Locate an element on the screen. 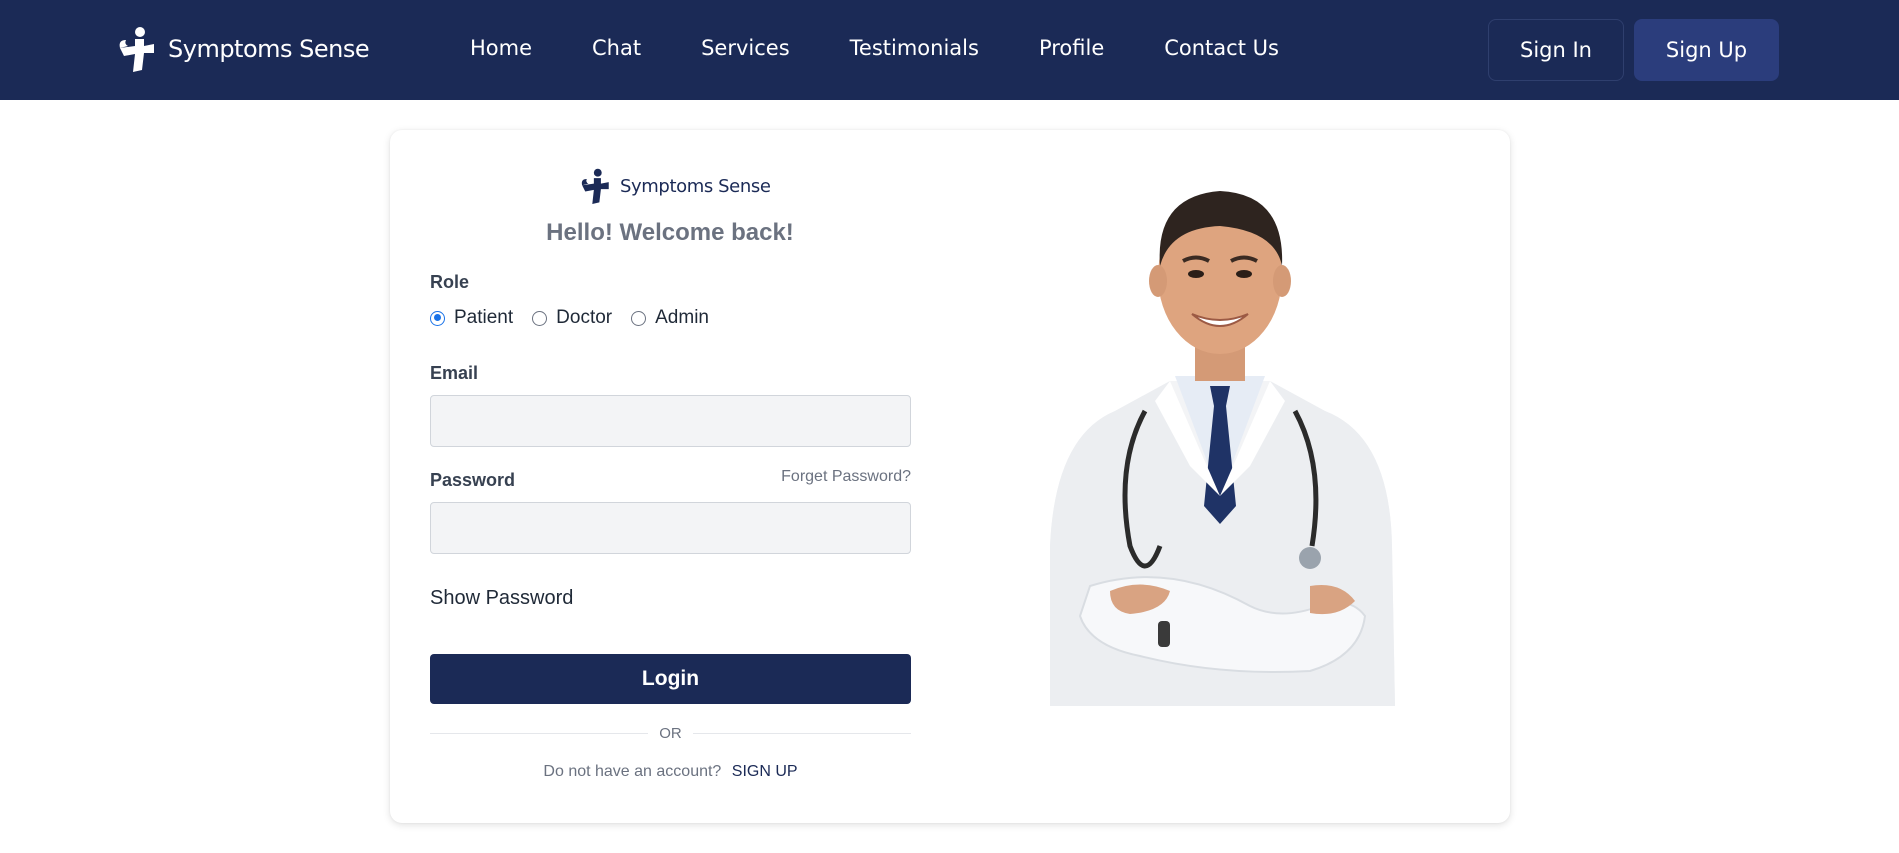 This screenshot has width=1899, height=853. signup-prompt: Do not have an account? SIGN UP is located at coordinates (670, 772).